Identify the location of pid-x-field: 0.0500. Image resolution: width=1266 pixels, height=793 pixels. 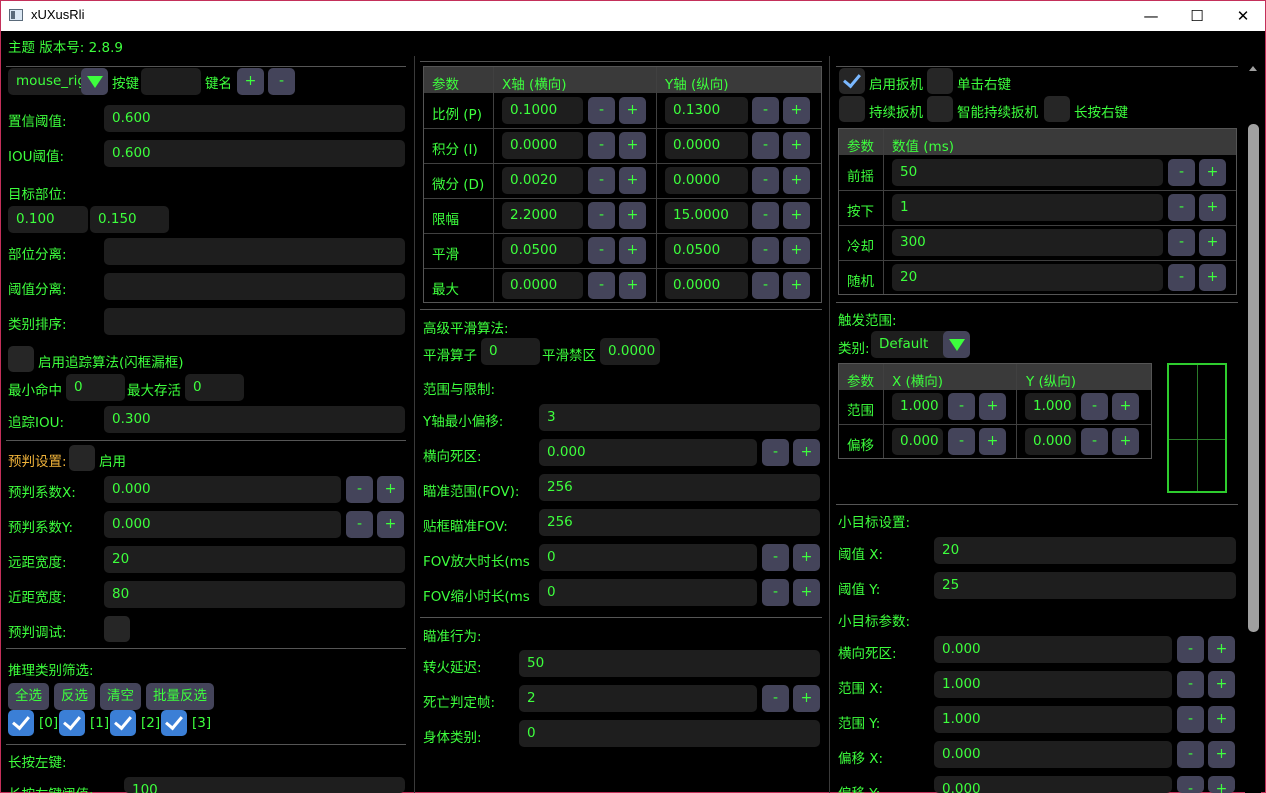
(542, 250).